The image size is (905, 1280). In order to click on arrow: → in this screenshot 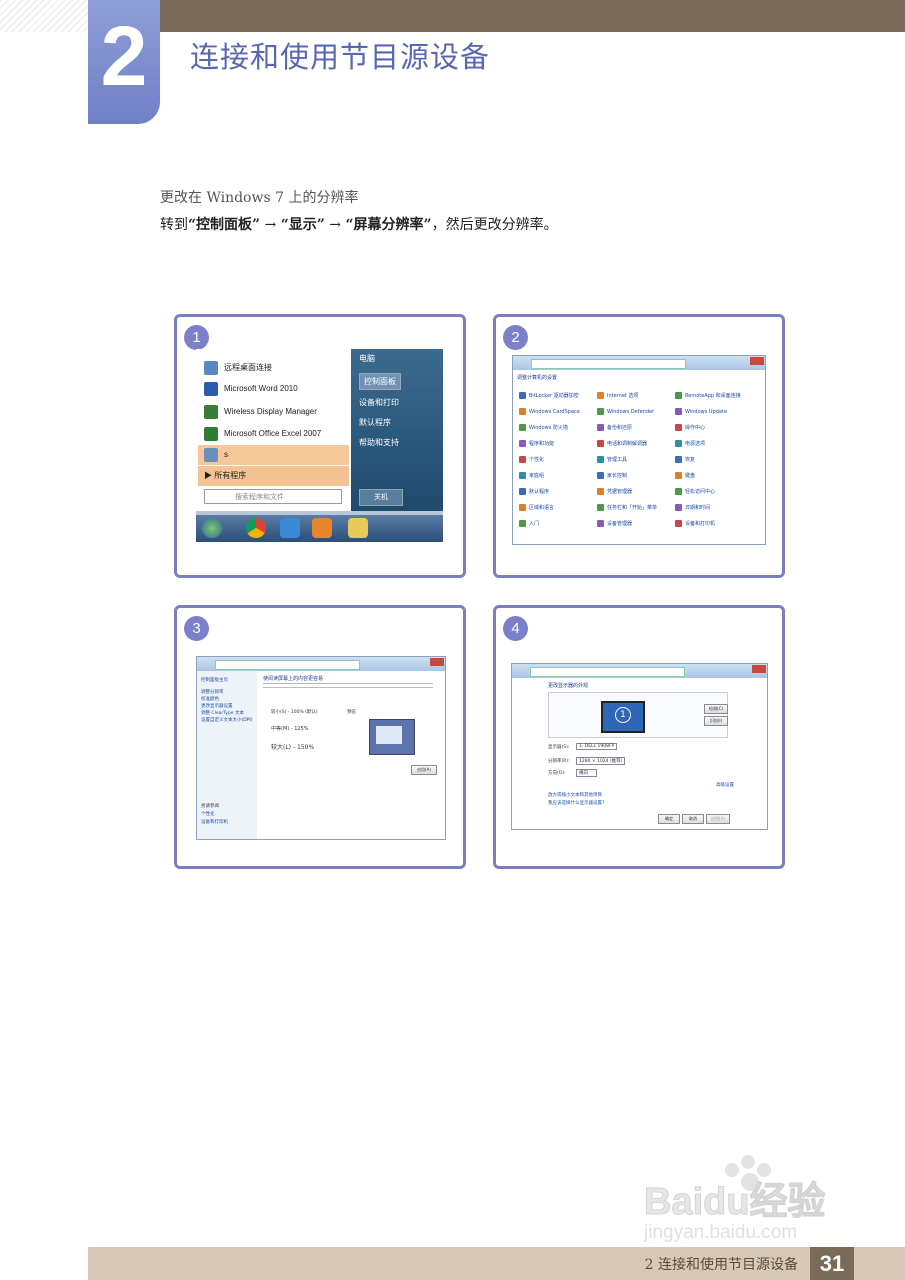, I will do `click(335, 225)`.